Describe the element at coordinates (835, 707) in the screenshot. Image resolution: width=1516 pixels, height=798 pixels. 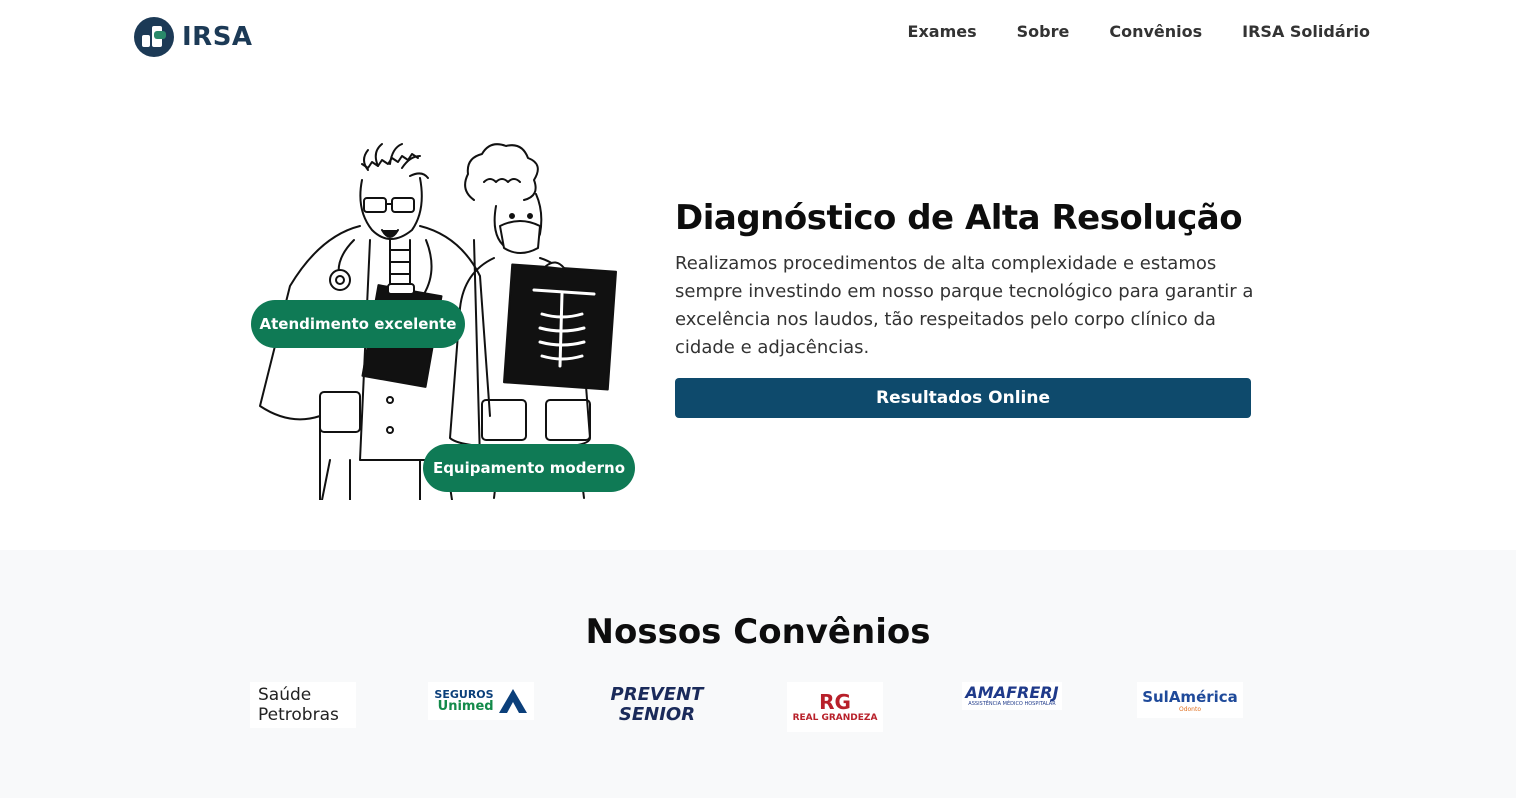
I see `logo-real-grandeza: RG REAL GRANDEZA` at that location.